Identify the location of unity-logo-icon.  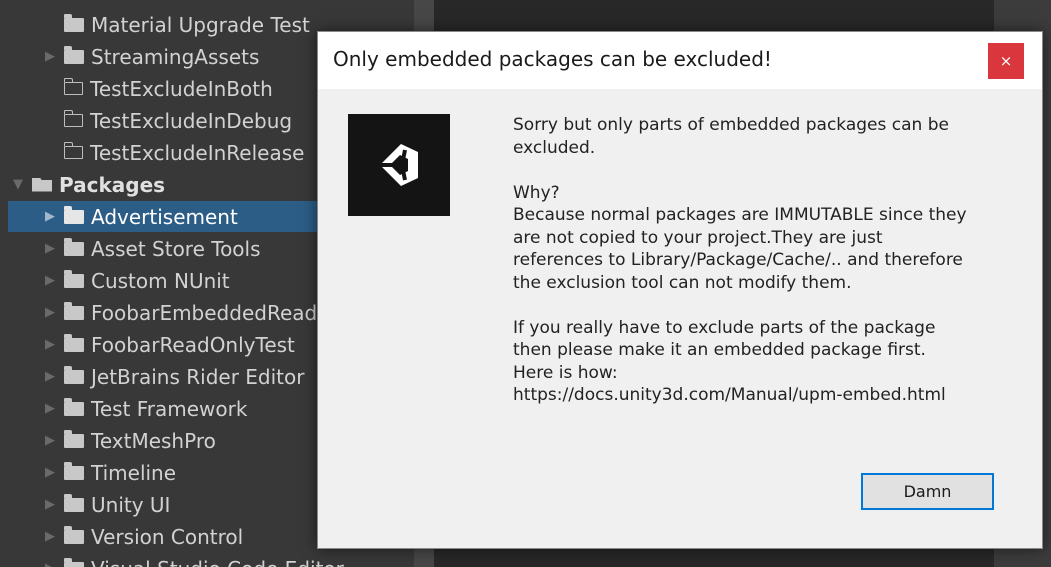
(399, 165).